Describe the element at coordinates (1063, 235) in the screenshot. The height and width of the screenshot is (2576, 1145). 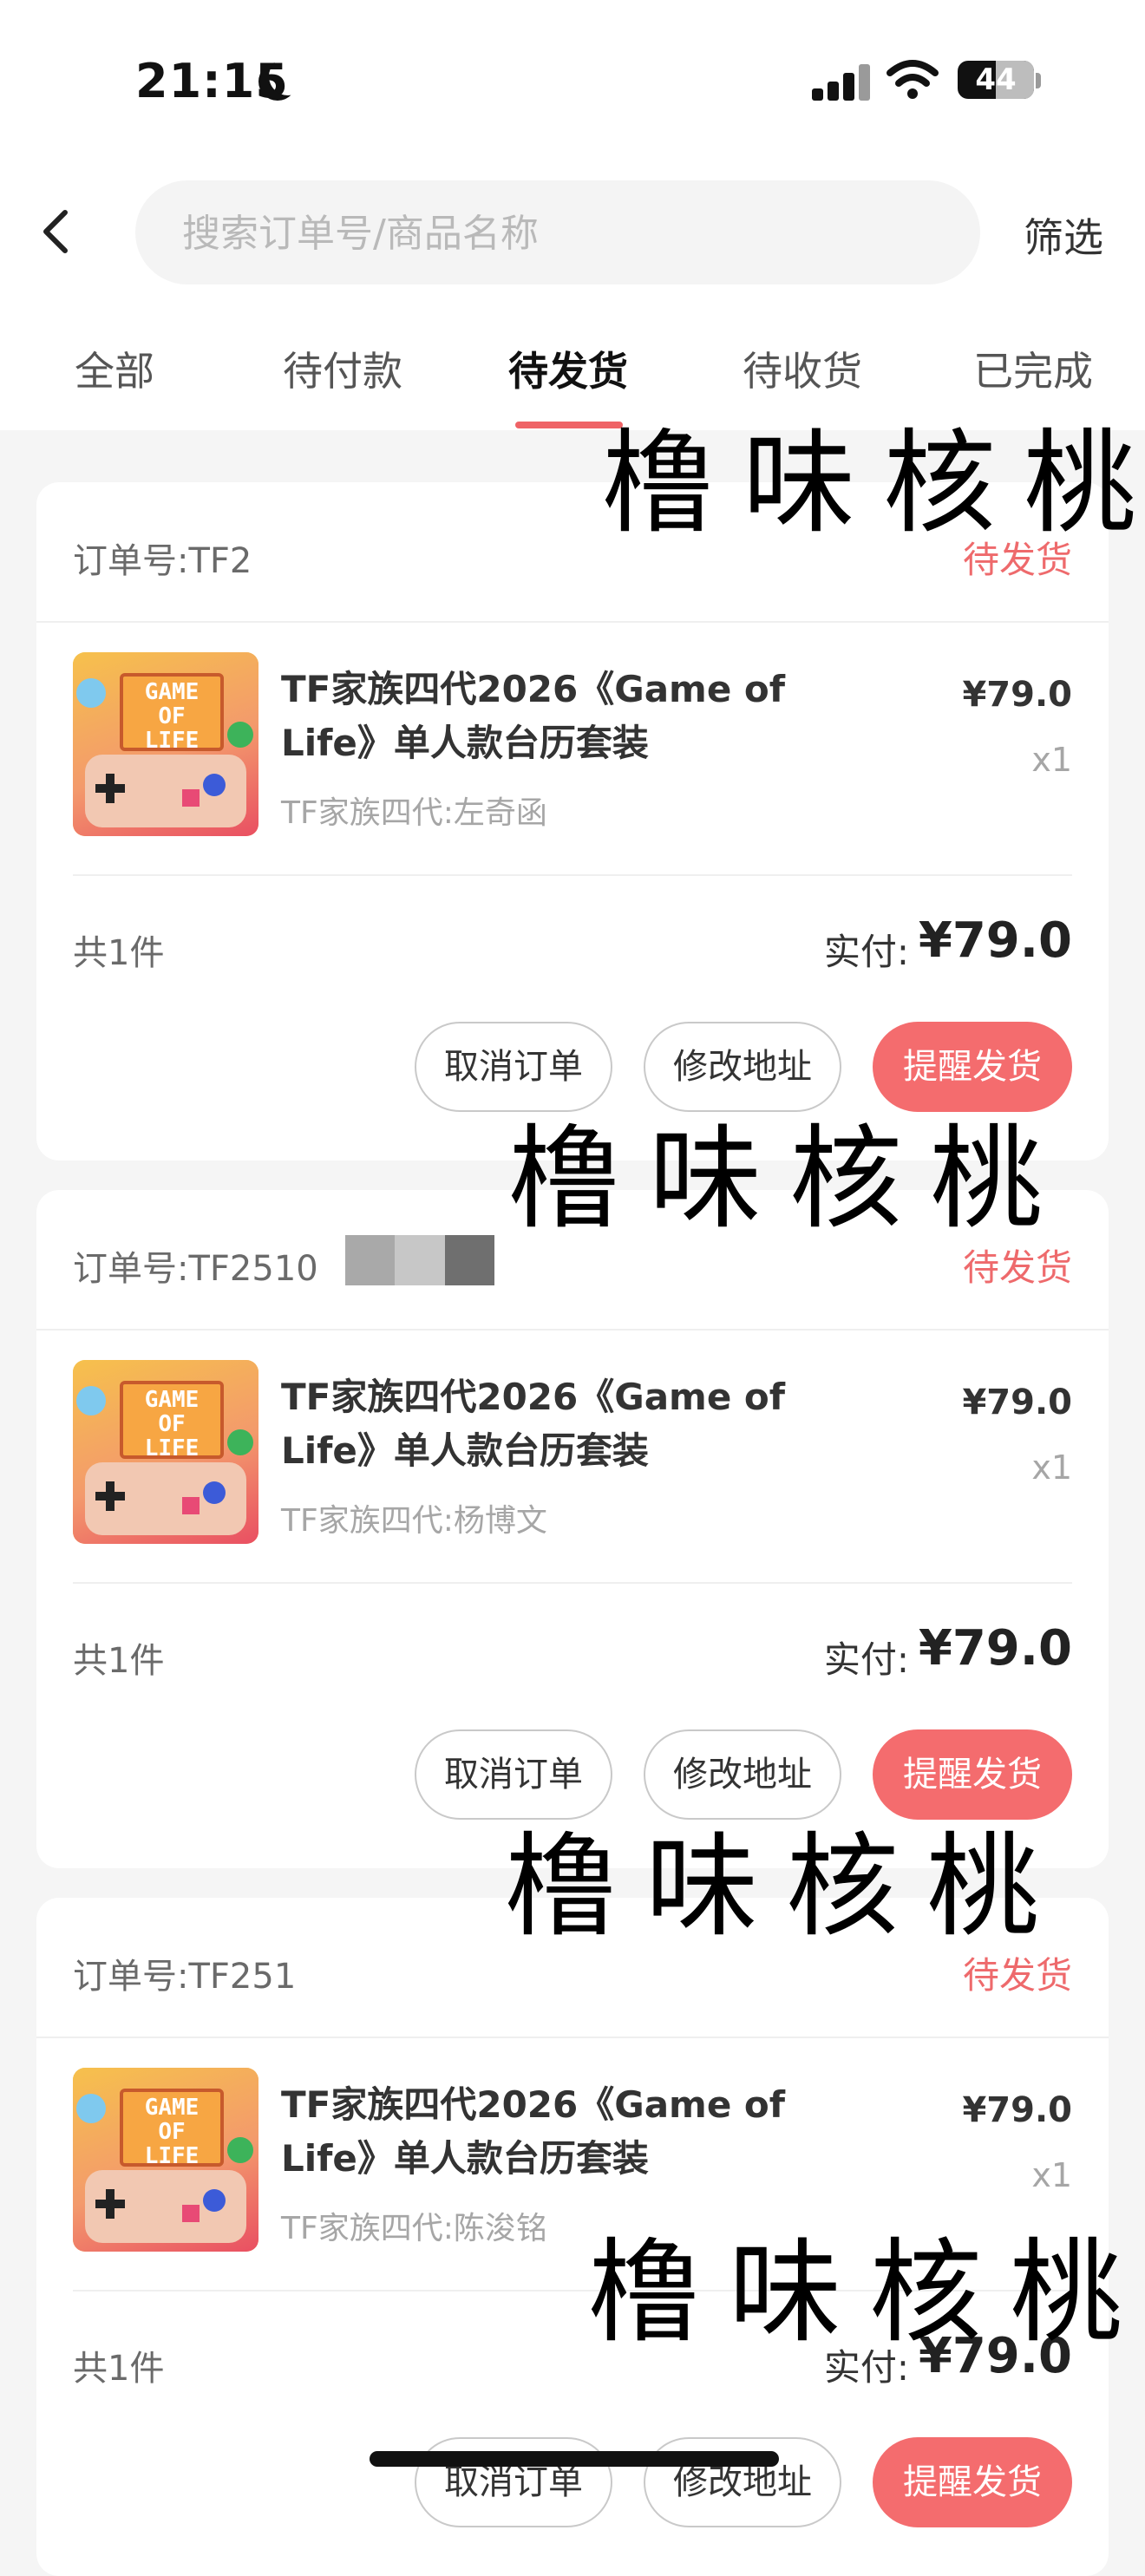
I see `filter-button: 筛选` at that location.